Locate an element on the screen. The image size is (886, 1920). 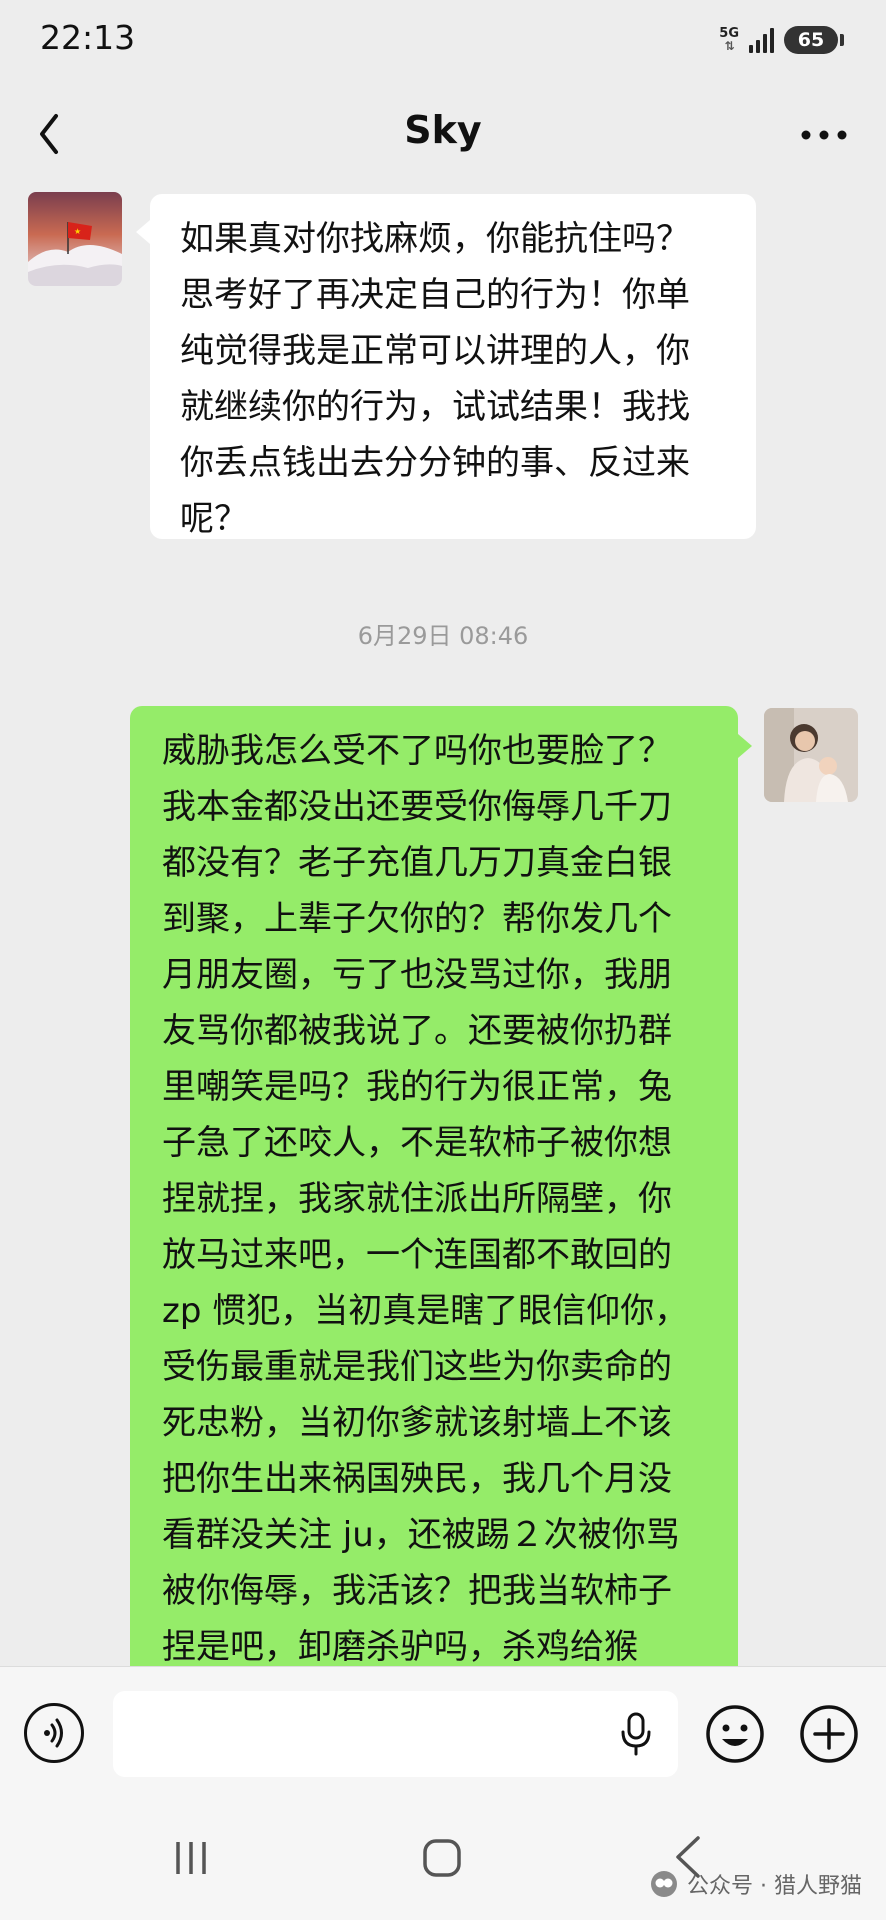
wechat-official-account-icon is located at coordinates (664, 1884).